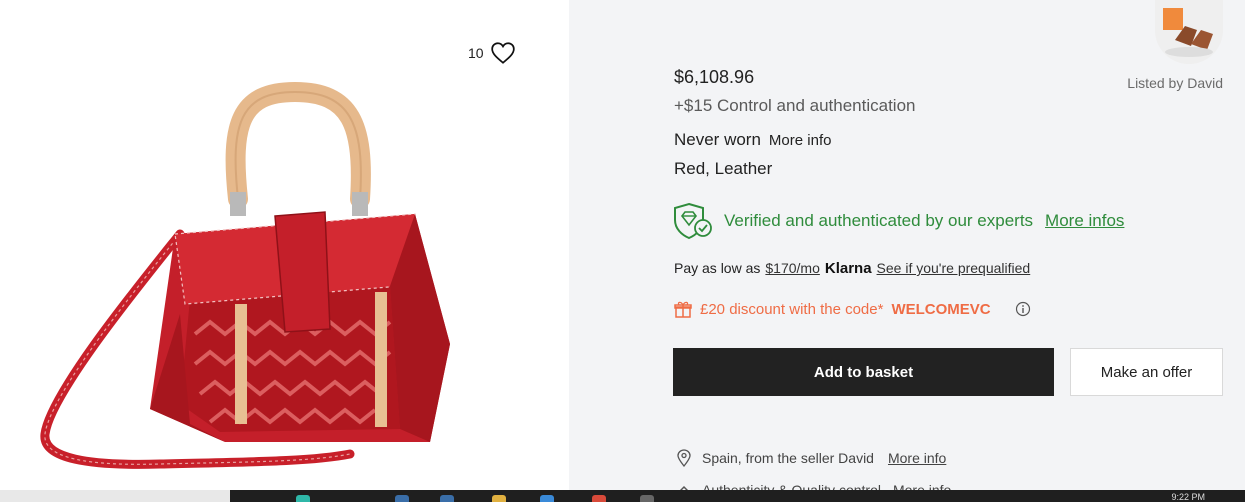 Image resolution: width=1245 pixels, height=502 pixels. I want to click on item-condition: Never worn More info, so click(752, 140).